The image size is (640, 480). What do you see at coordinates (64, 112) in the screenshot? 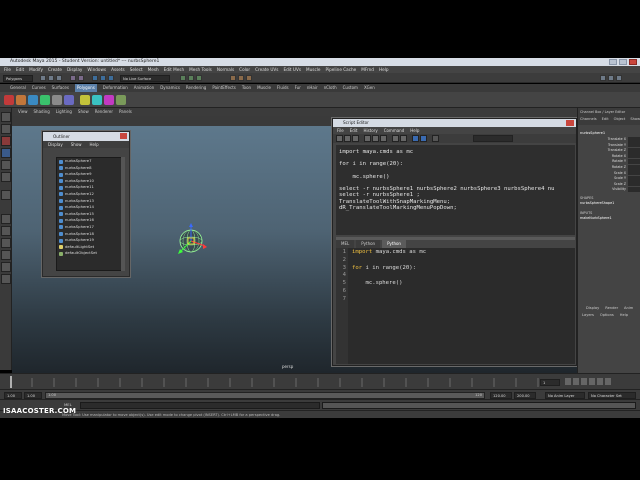
I see `viewport-menu-lighting: Lighting` at bounding box center [64, 112].